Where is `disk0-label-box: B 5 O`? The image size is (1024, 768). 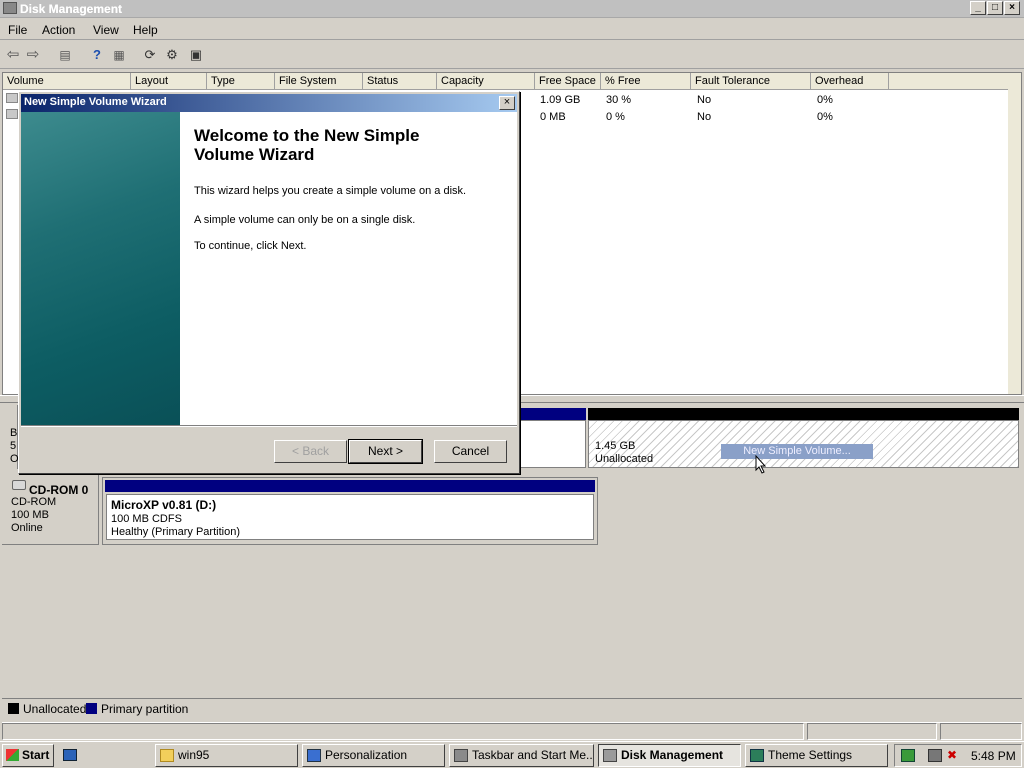 disk0-label-box: B 5 O is located at coordinates (10, 437).